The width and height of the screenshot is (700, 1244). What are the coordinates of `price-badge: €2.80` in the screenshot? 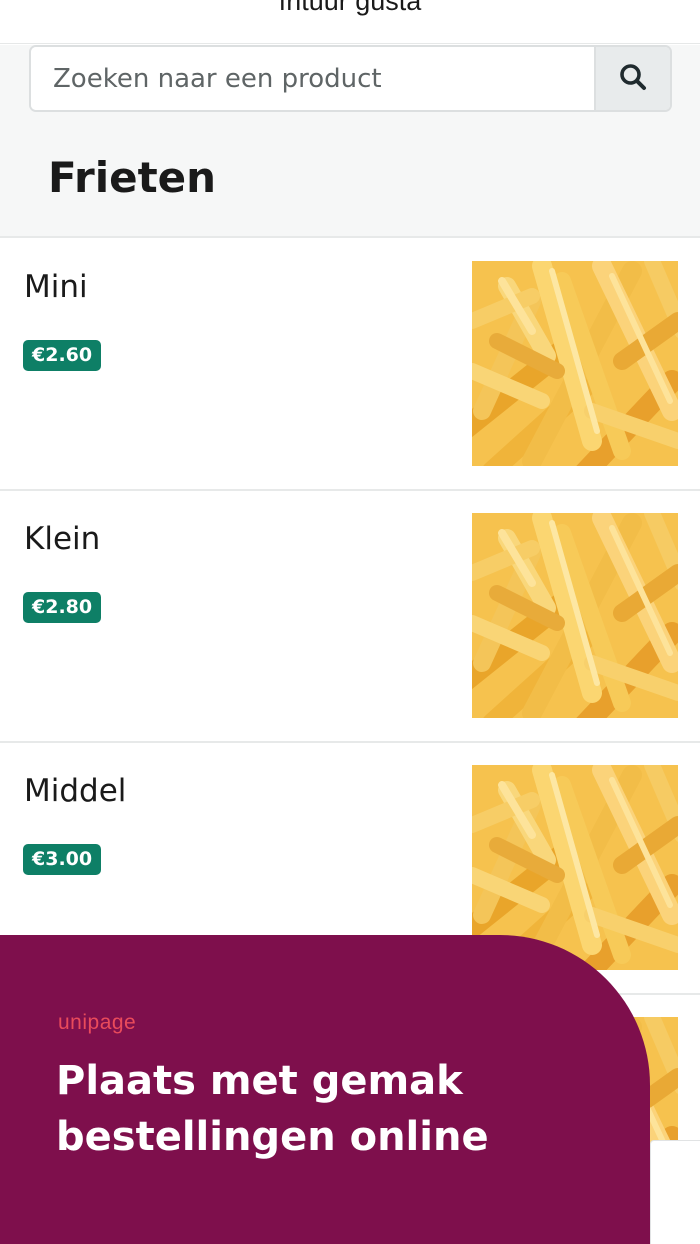 It's located at (62, 607).